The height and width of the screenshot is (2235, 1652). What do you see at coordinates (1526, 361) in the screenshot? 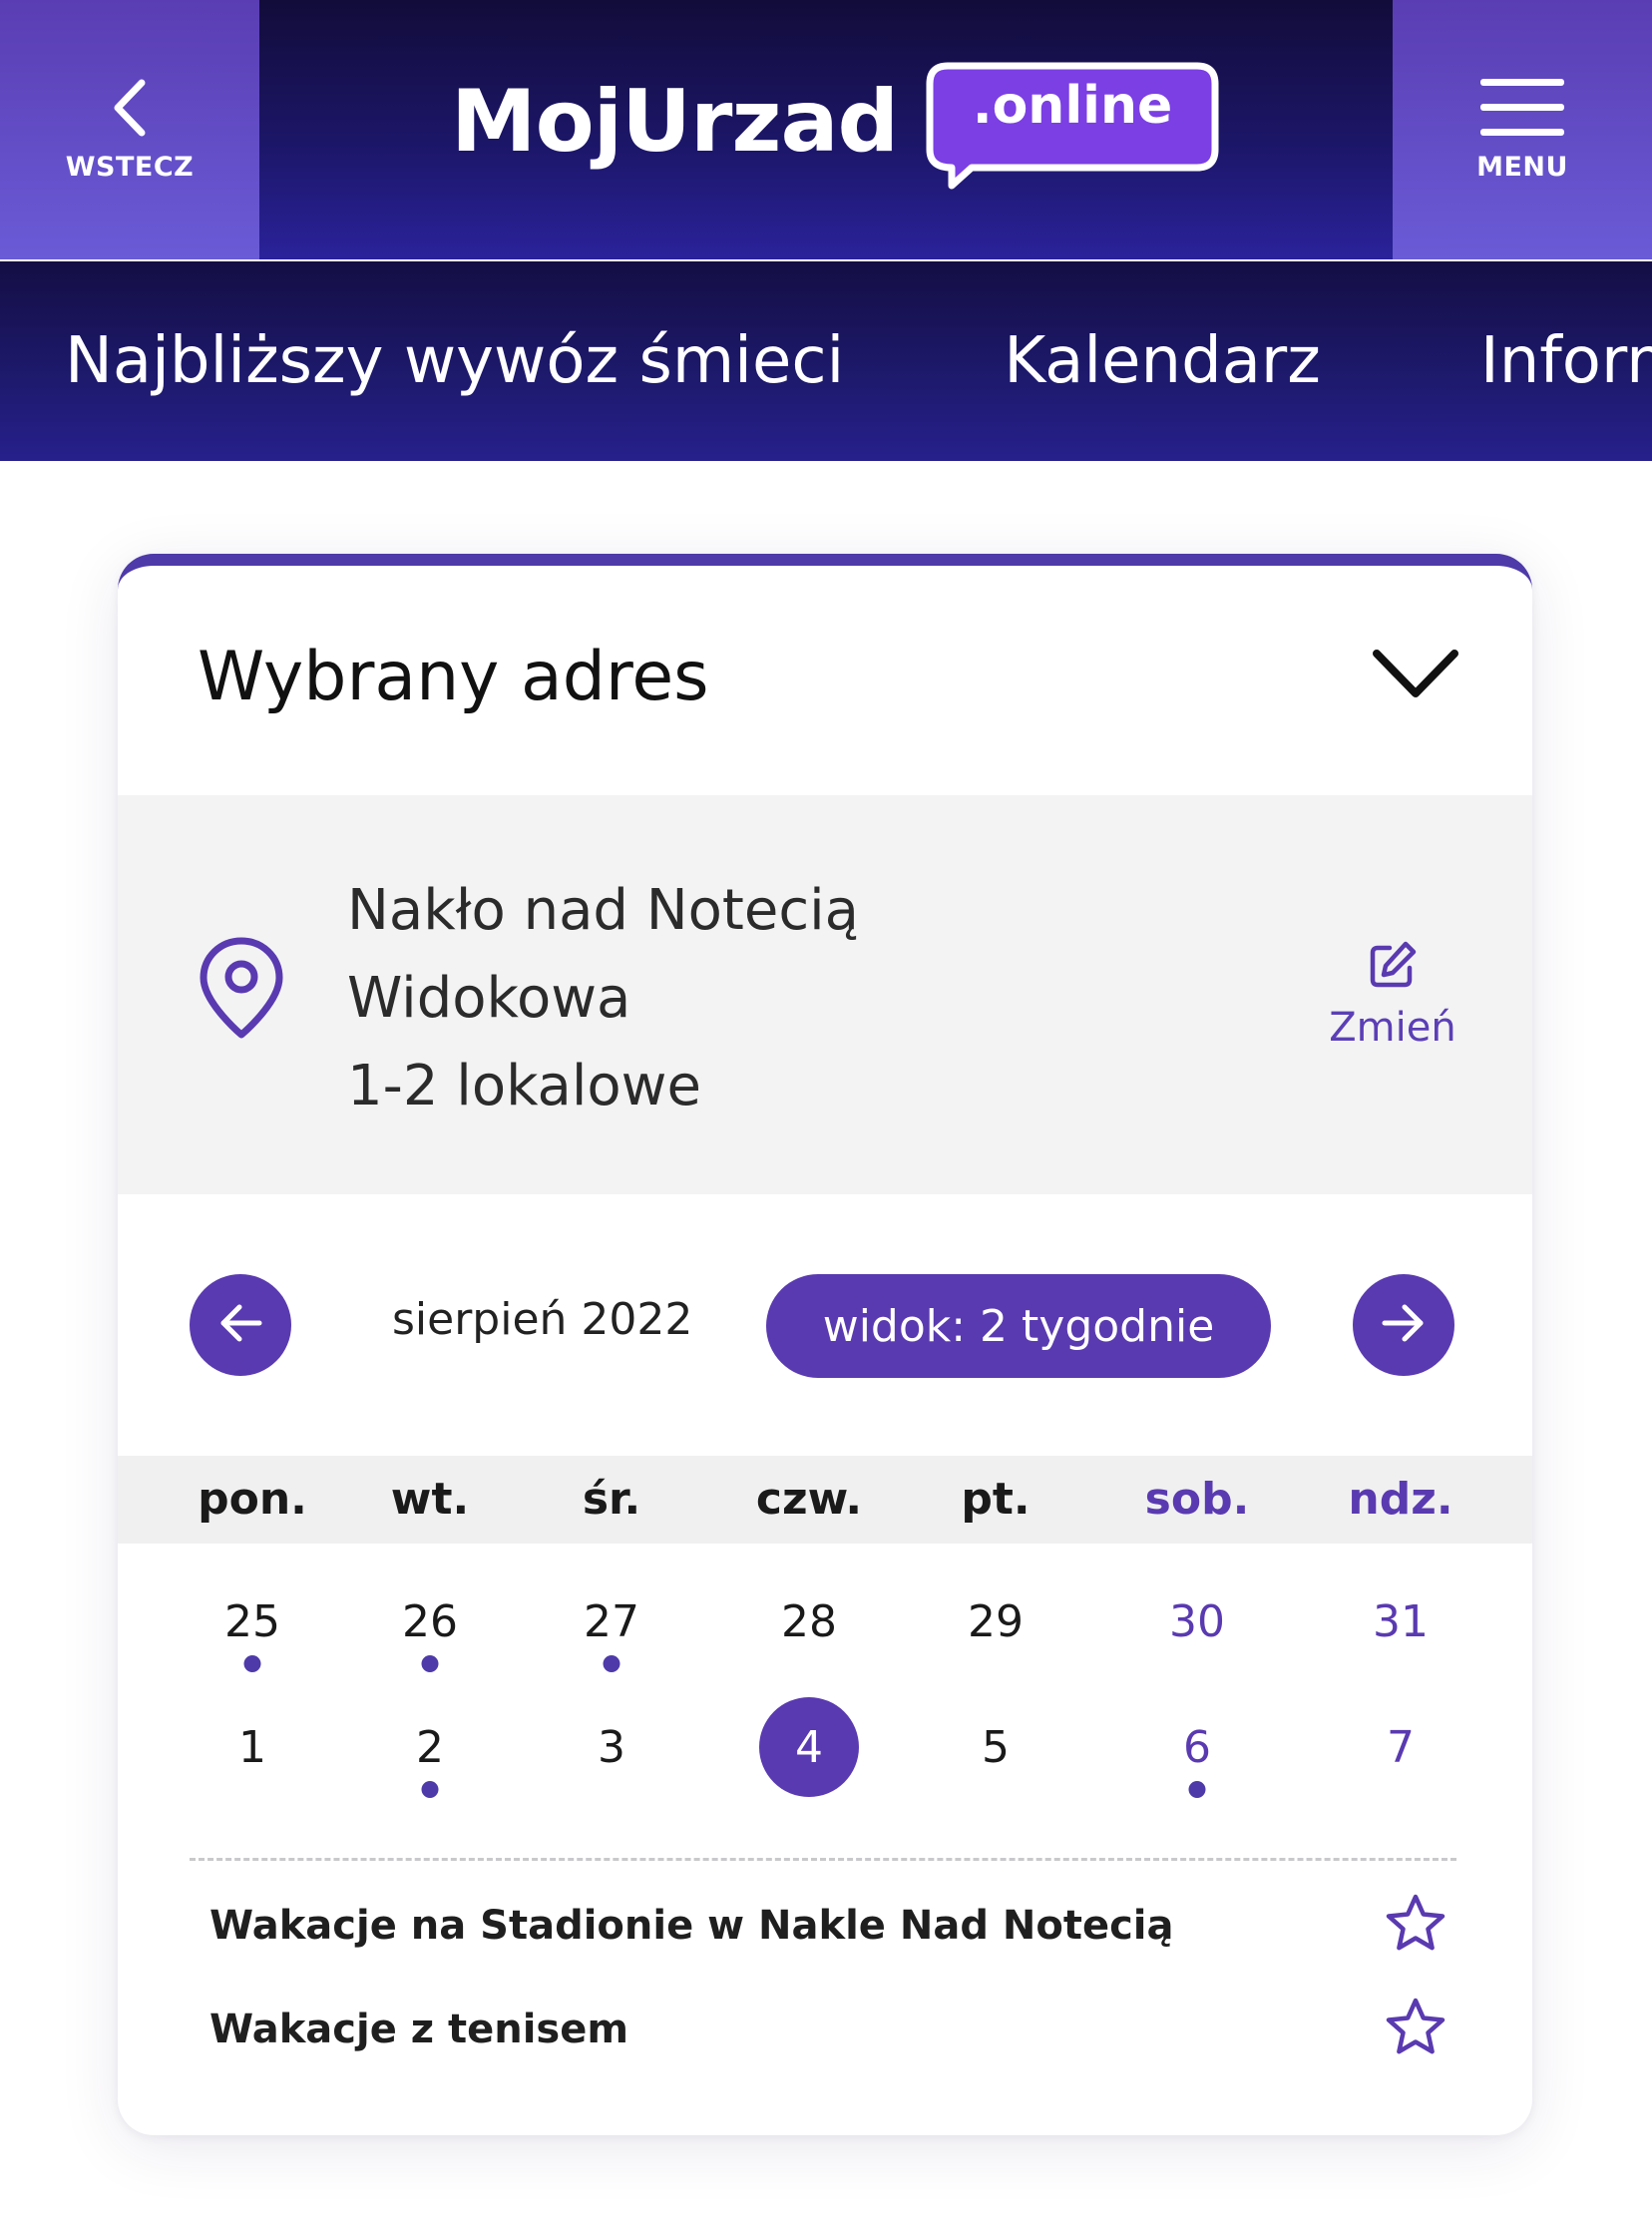
I see `tab-informacje: Inform` at bounding box center [1526, 361].